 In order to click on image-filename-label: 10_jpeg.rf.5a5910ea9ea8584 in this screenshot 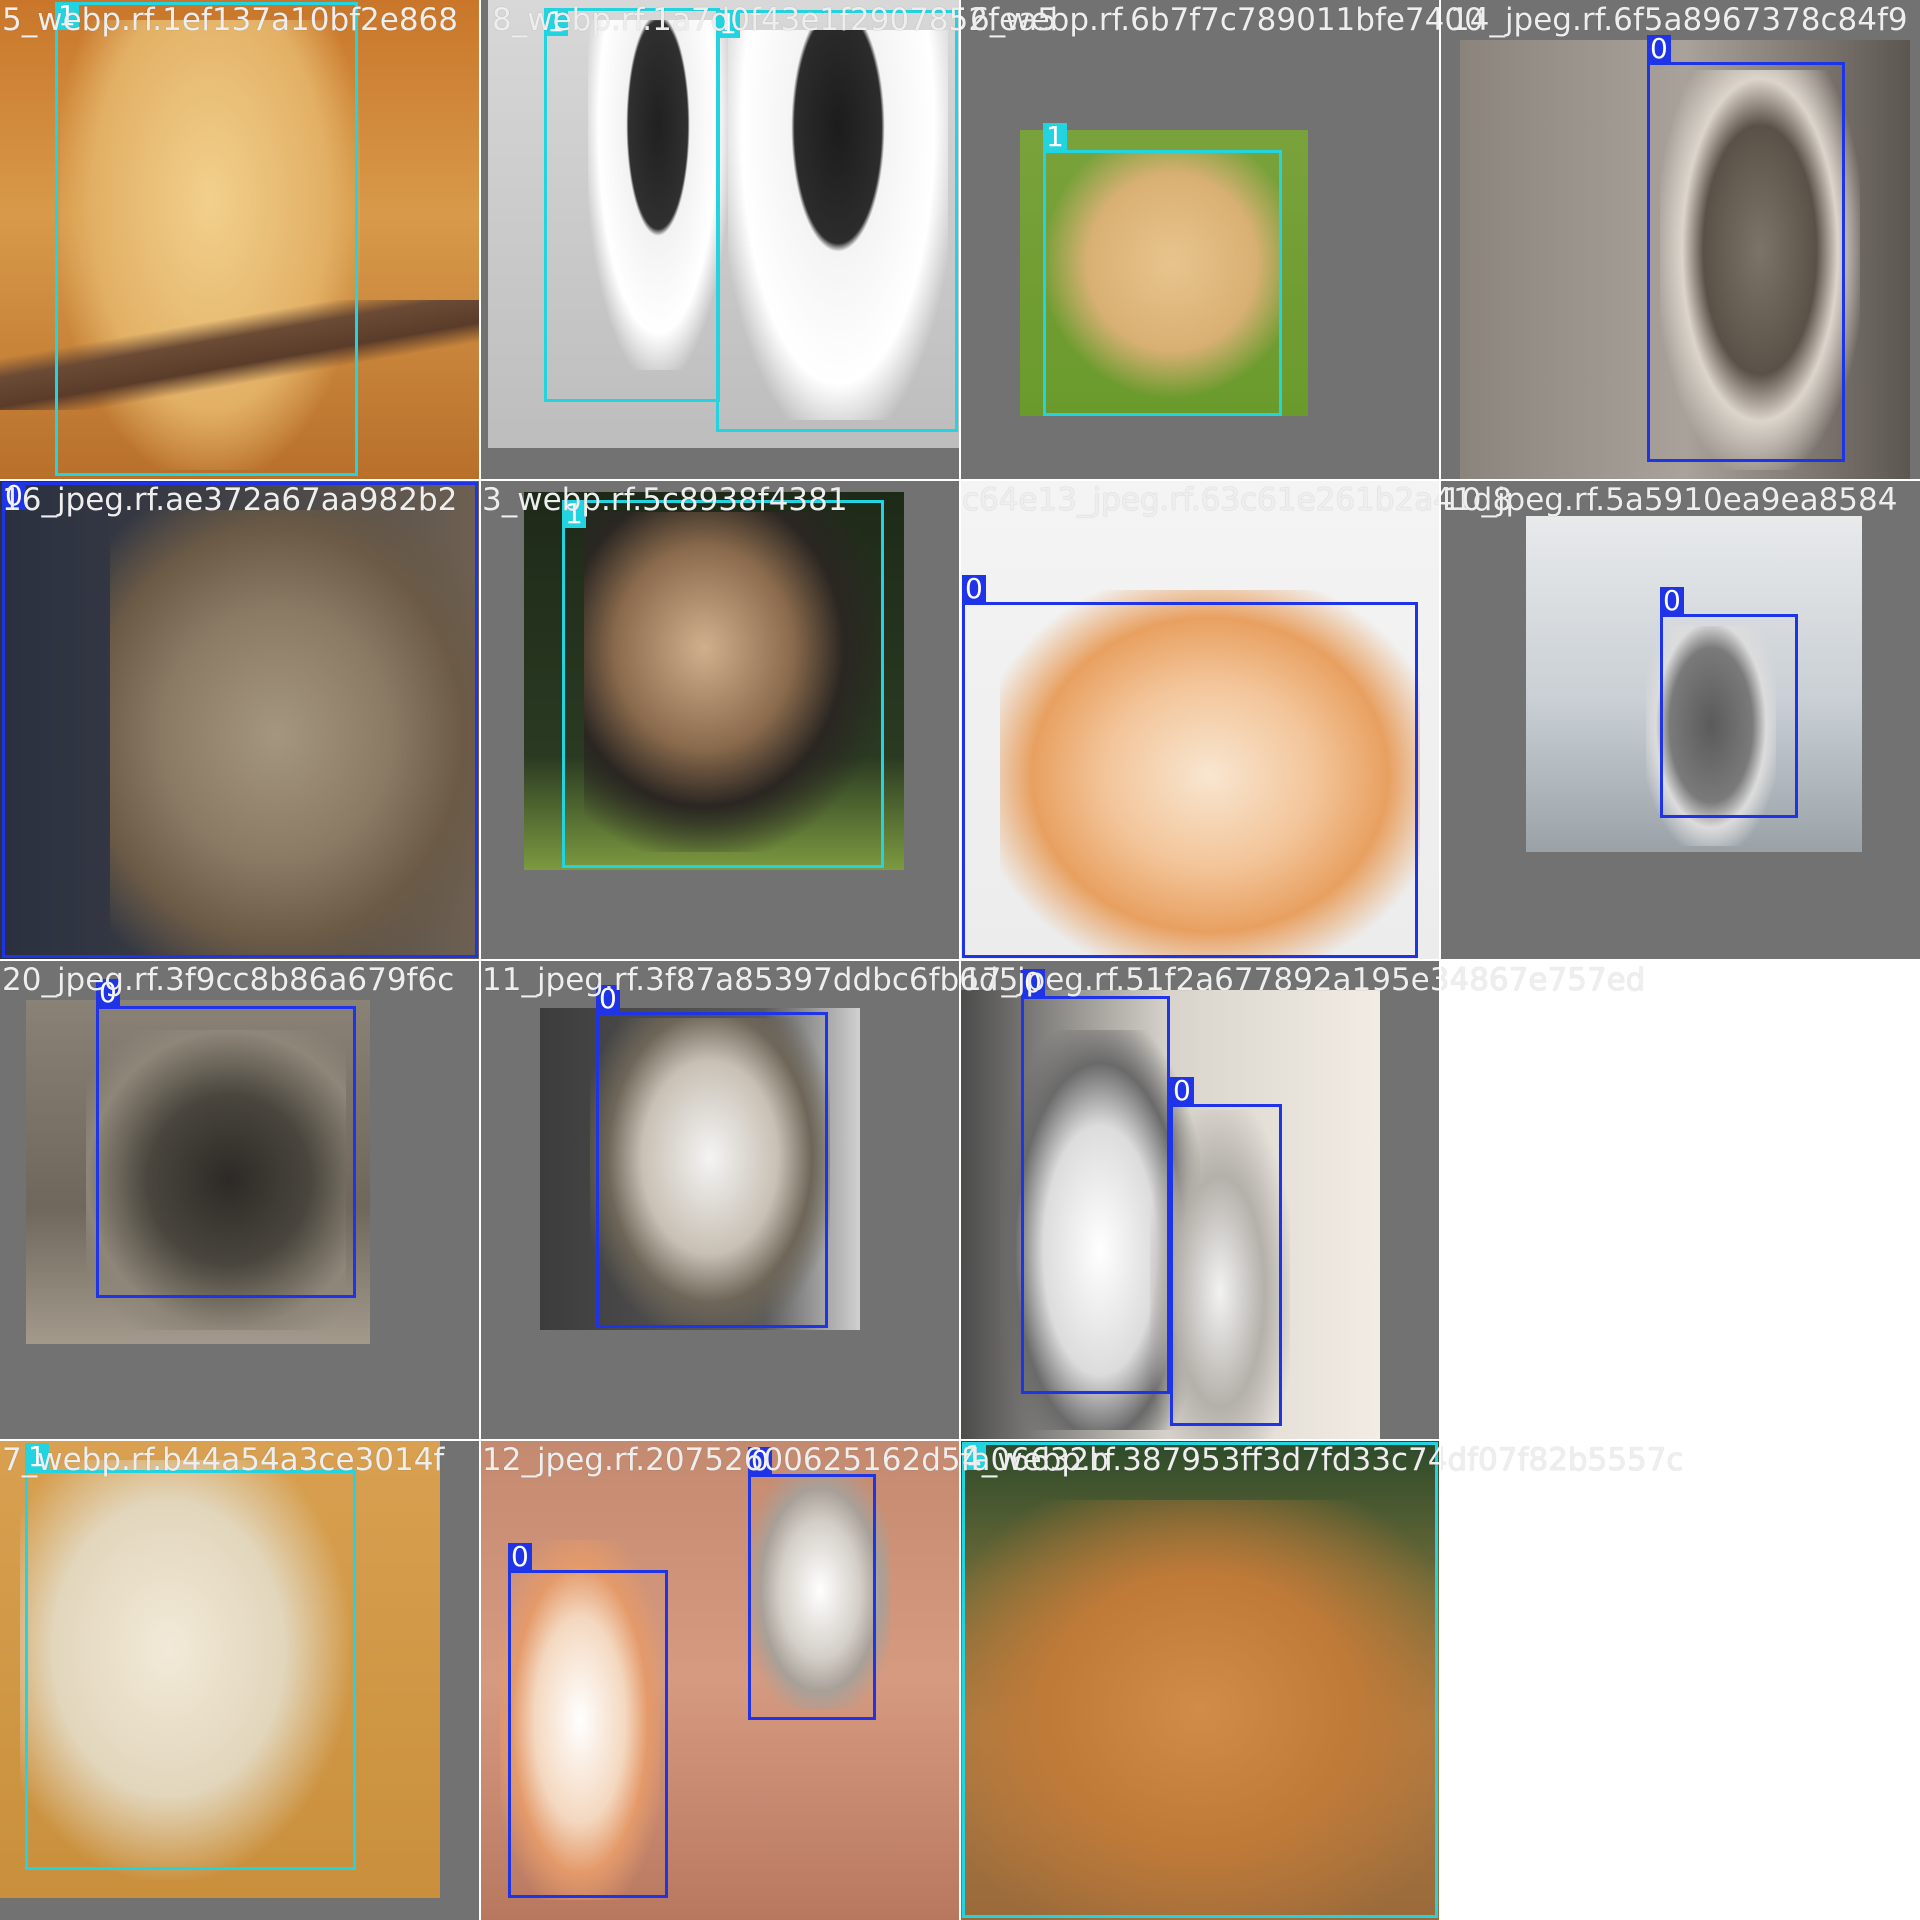, I will do `click(1670, 500)`.